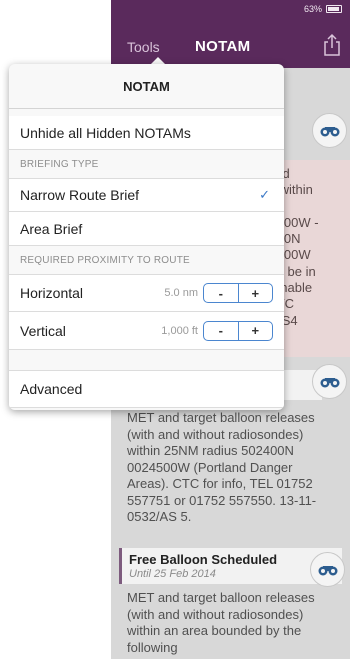  Describe the element at coordinates (332, 45) in the screenshot. I see `share-icon` at that location.